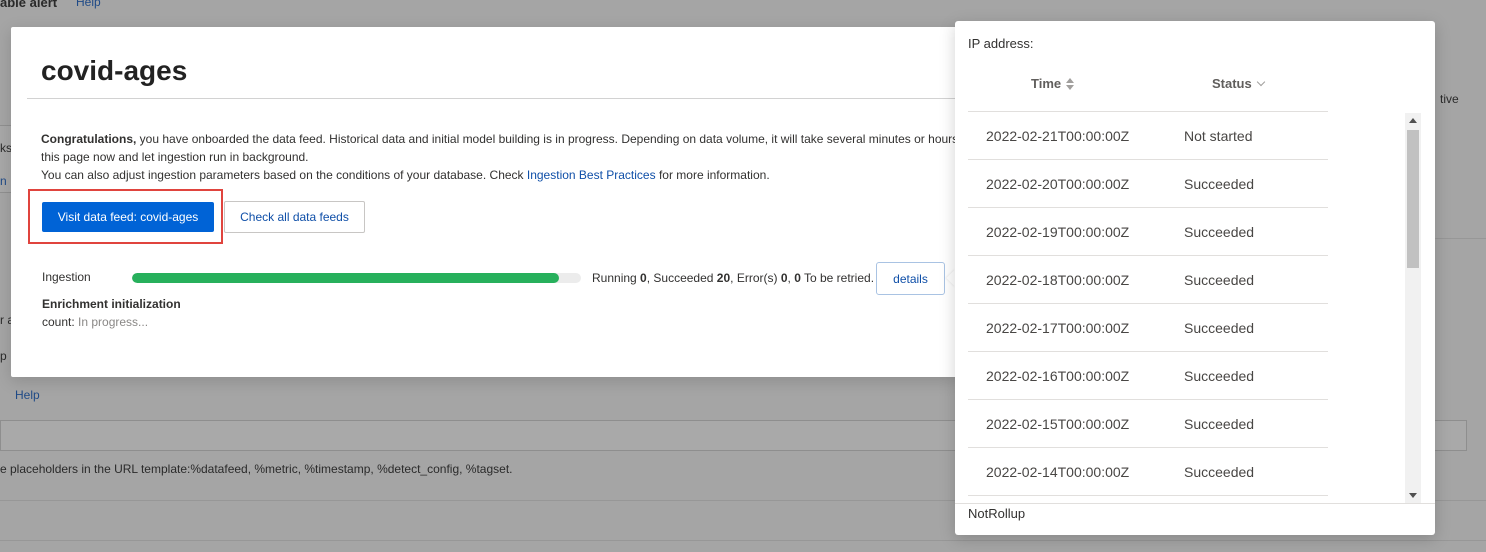  Describe the element at coordinates (997, 513) in the screenshot. I see `rollup-footer-text: NotRollup` at that location.